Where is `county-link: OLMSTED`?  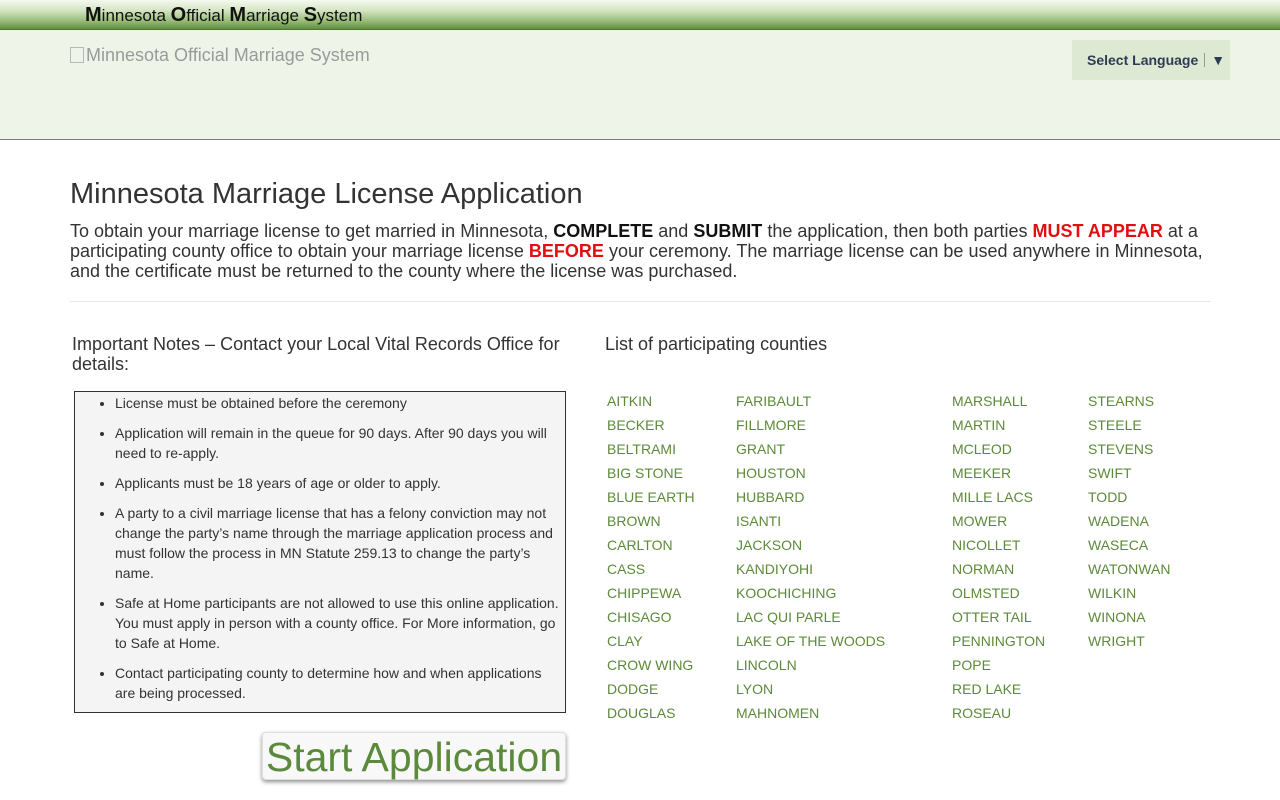
county-link: OLMSTED is located at coordinates (998, 594).